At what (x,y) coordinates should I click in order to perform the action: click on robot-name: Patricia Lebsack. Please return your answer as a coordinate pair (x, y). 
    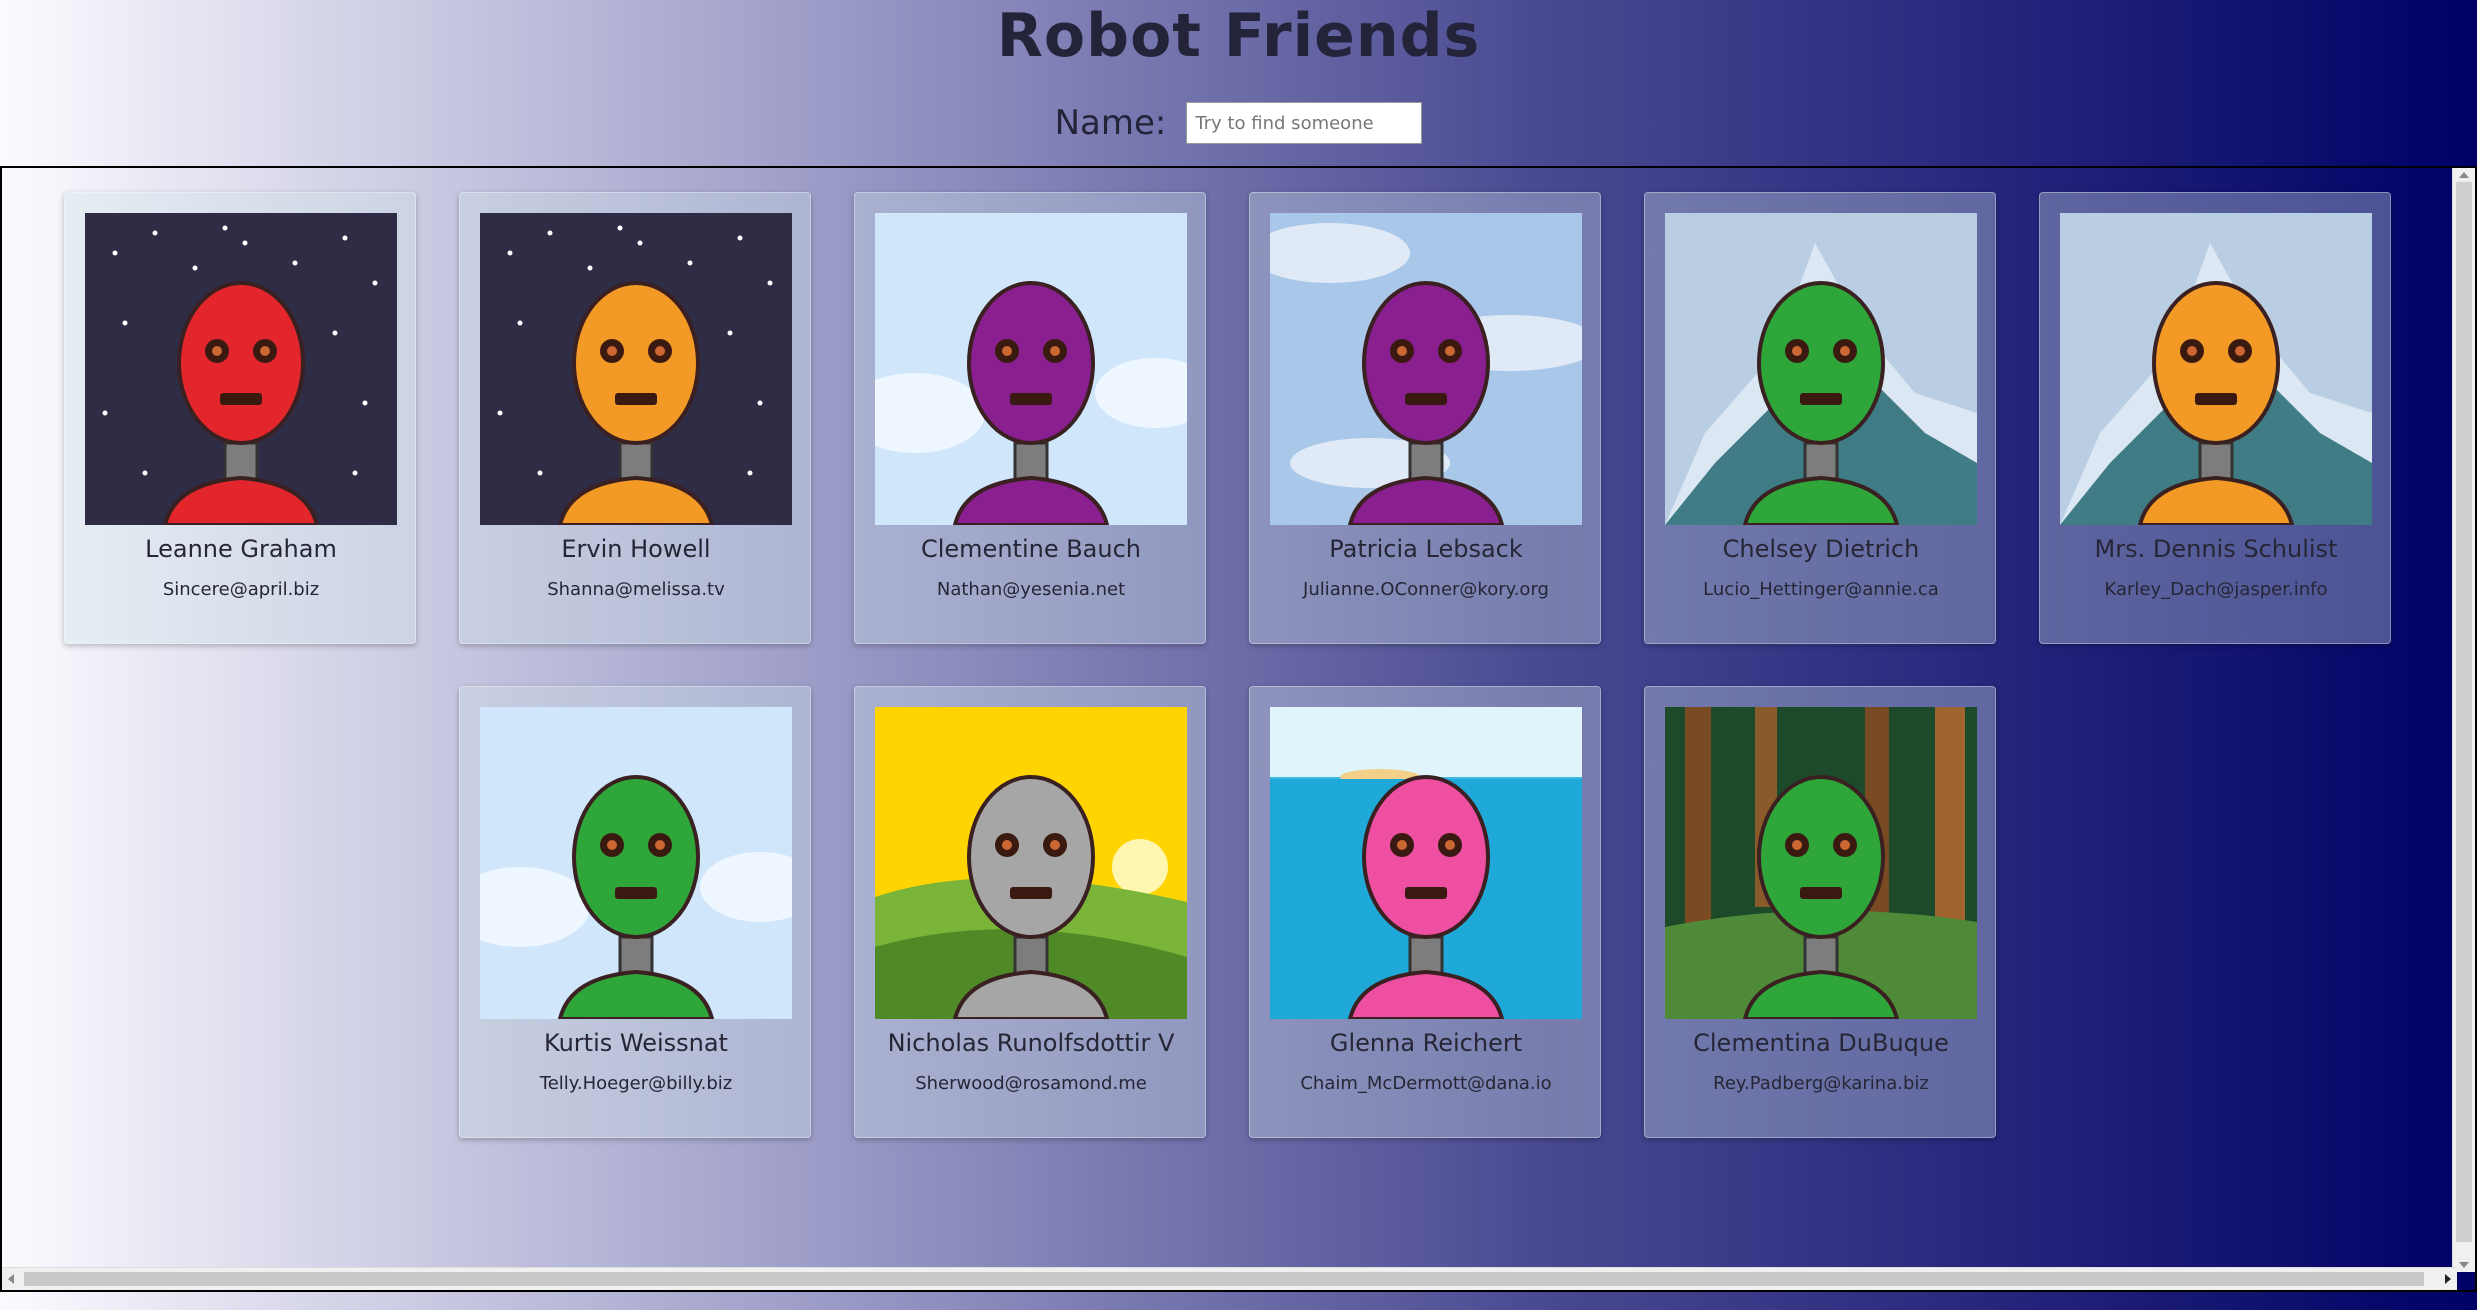
    Looking at the image, I should click on (1426, 549).